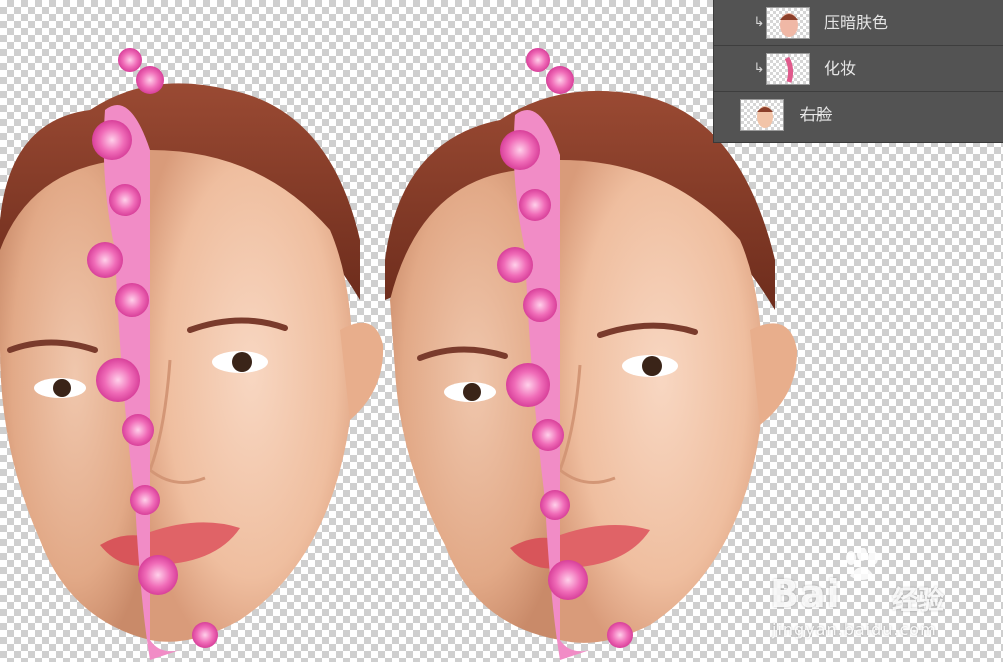  Describe the element at coordinates (816, 115) in the screenshot. I see `layer-name: 右脸` at that location.